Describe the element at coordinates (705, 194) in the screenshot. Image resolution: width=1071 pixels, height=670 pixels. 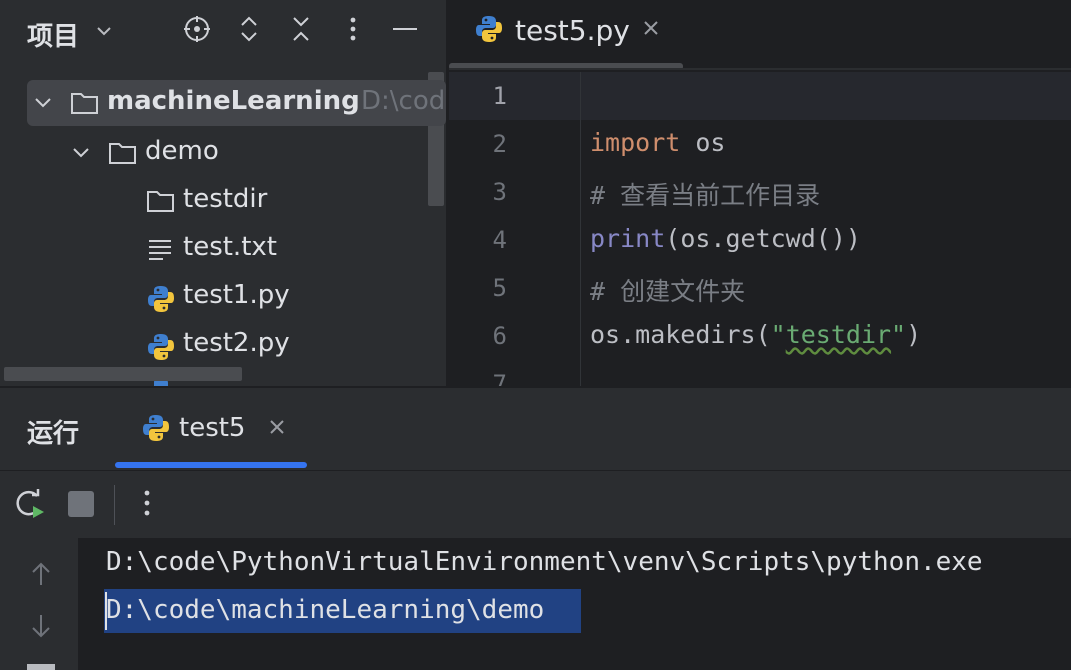
I see `code-line-3-comment: # 查看当前工作目录` at that location.